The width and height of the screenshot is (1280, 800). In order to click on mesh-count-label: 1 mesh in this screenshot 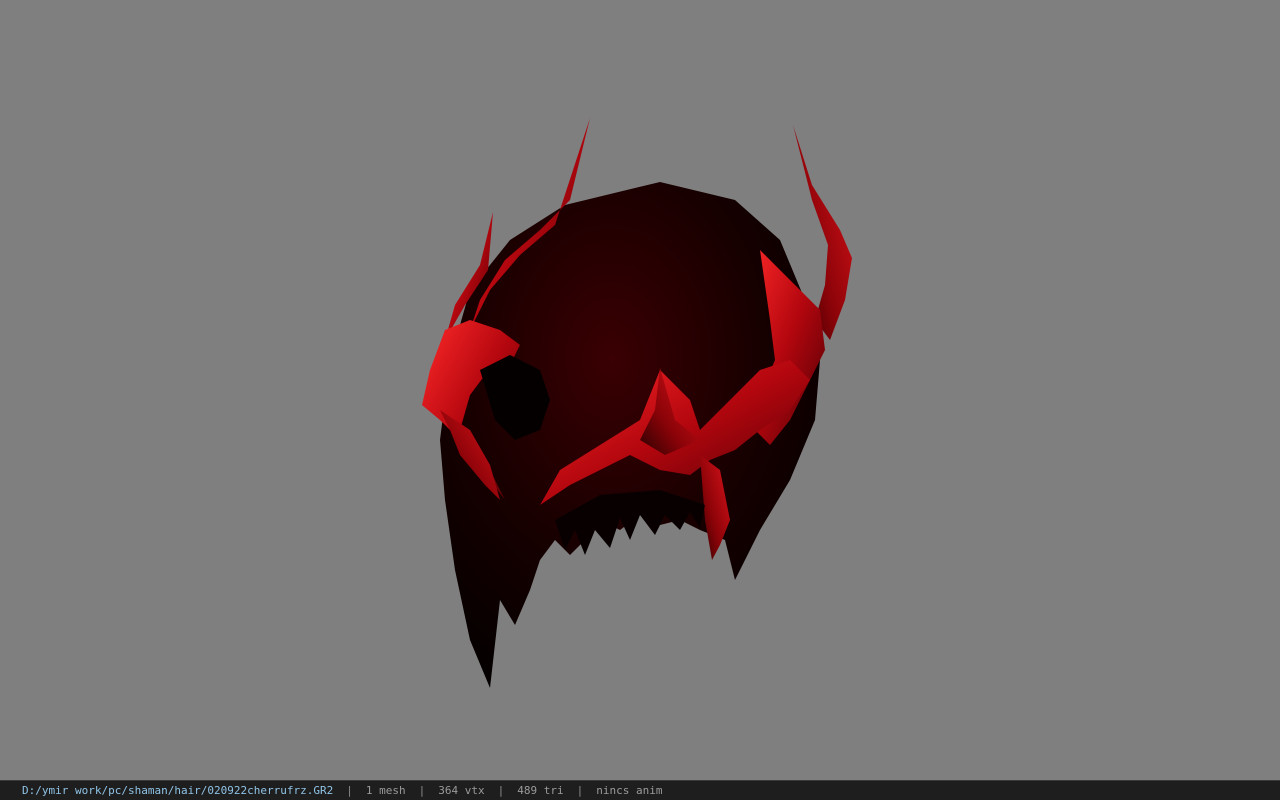, I will do `click(385, 790)`.